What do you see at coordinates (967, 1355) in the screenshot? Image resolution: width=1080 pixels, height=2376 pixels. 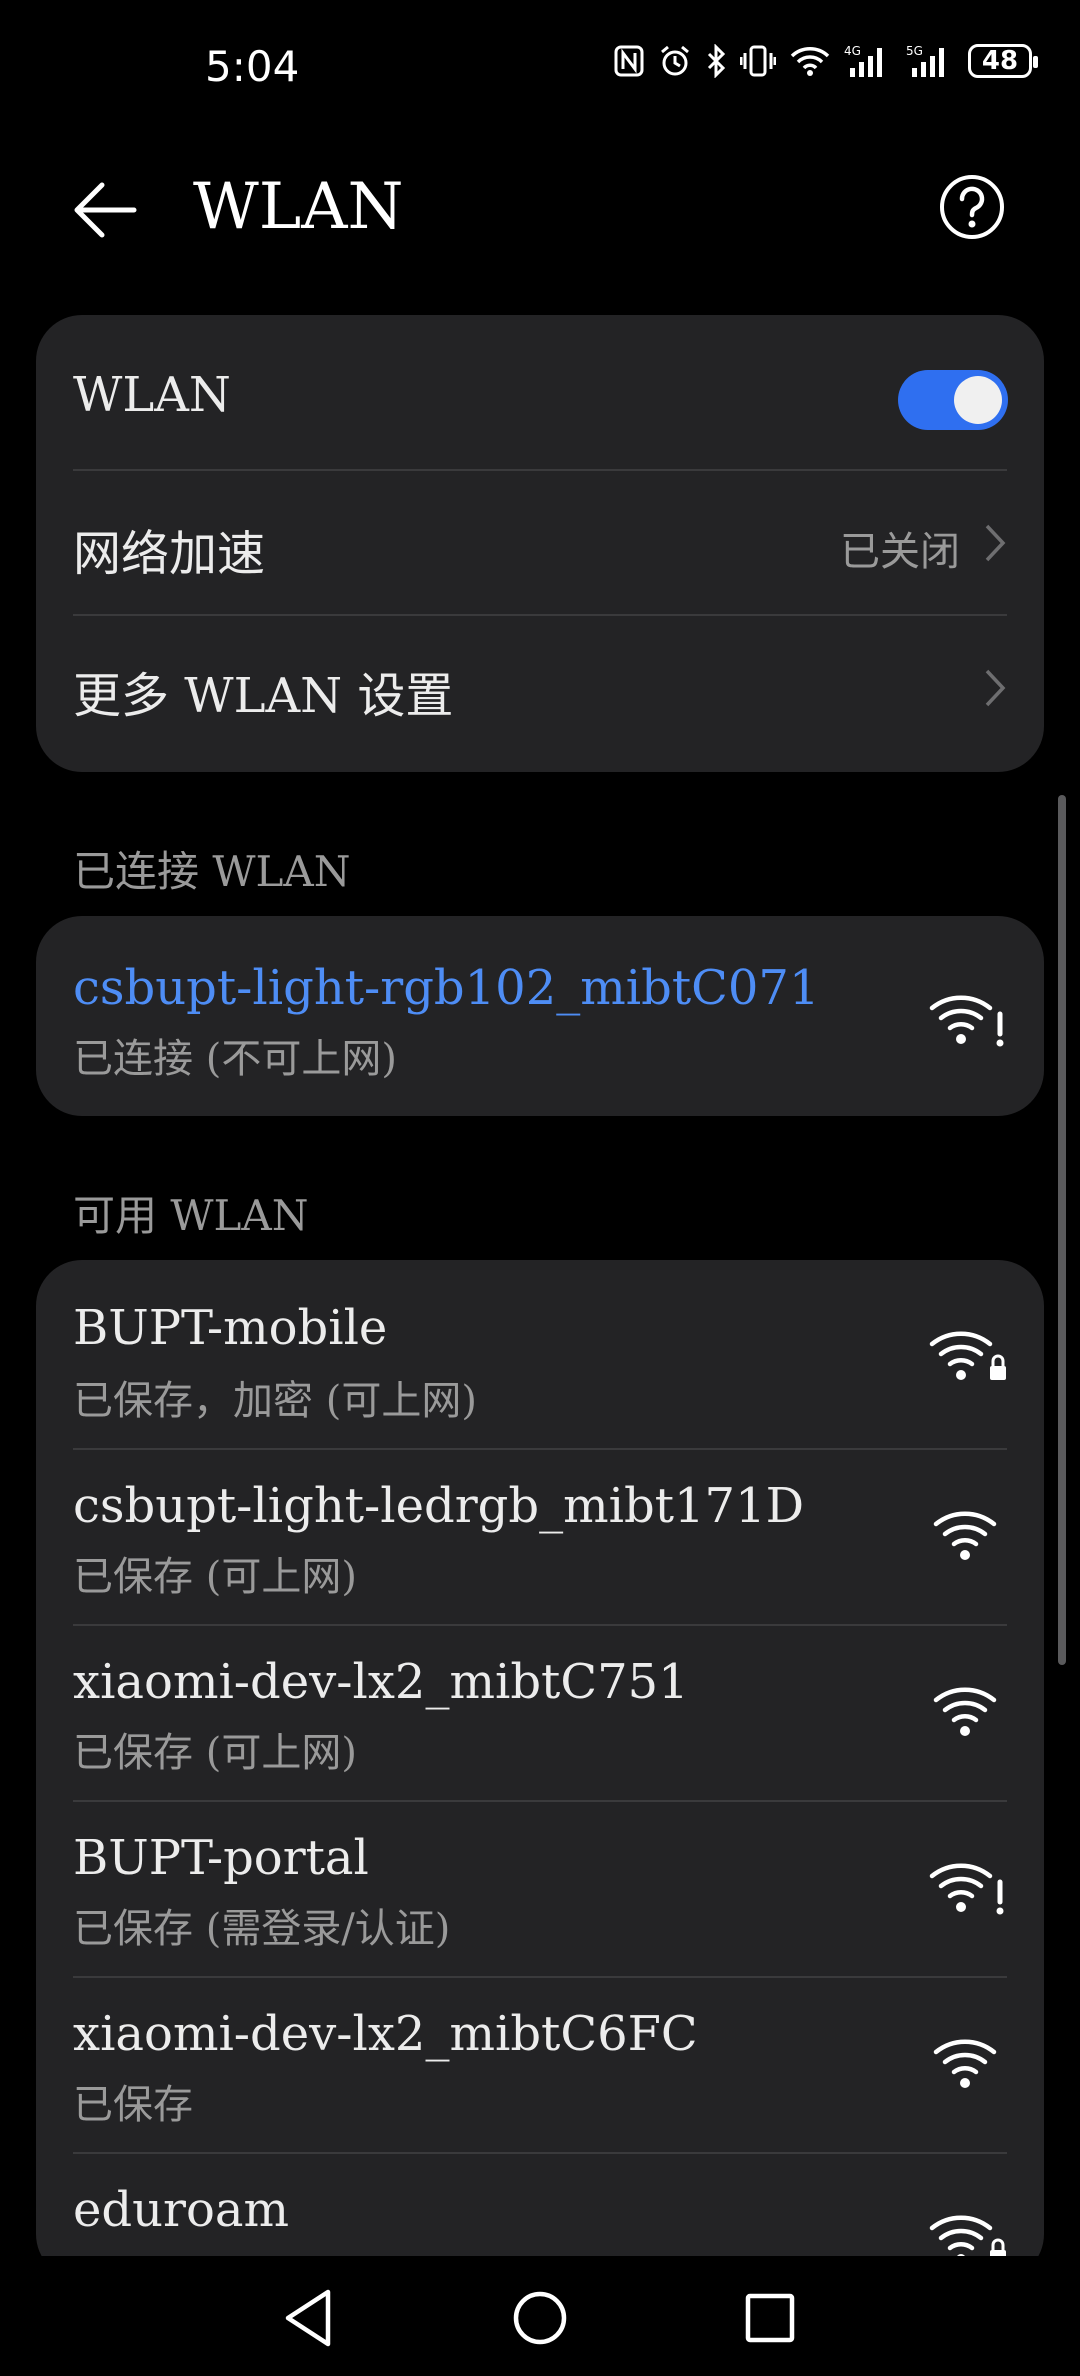 I see `wifi-lock-icon` at bounding box center [967, 1355].